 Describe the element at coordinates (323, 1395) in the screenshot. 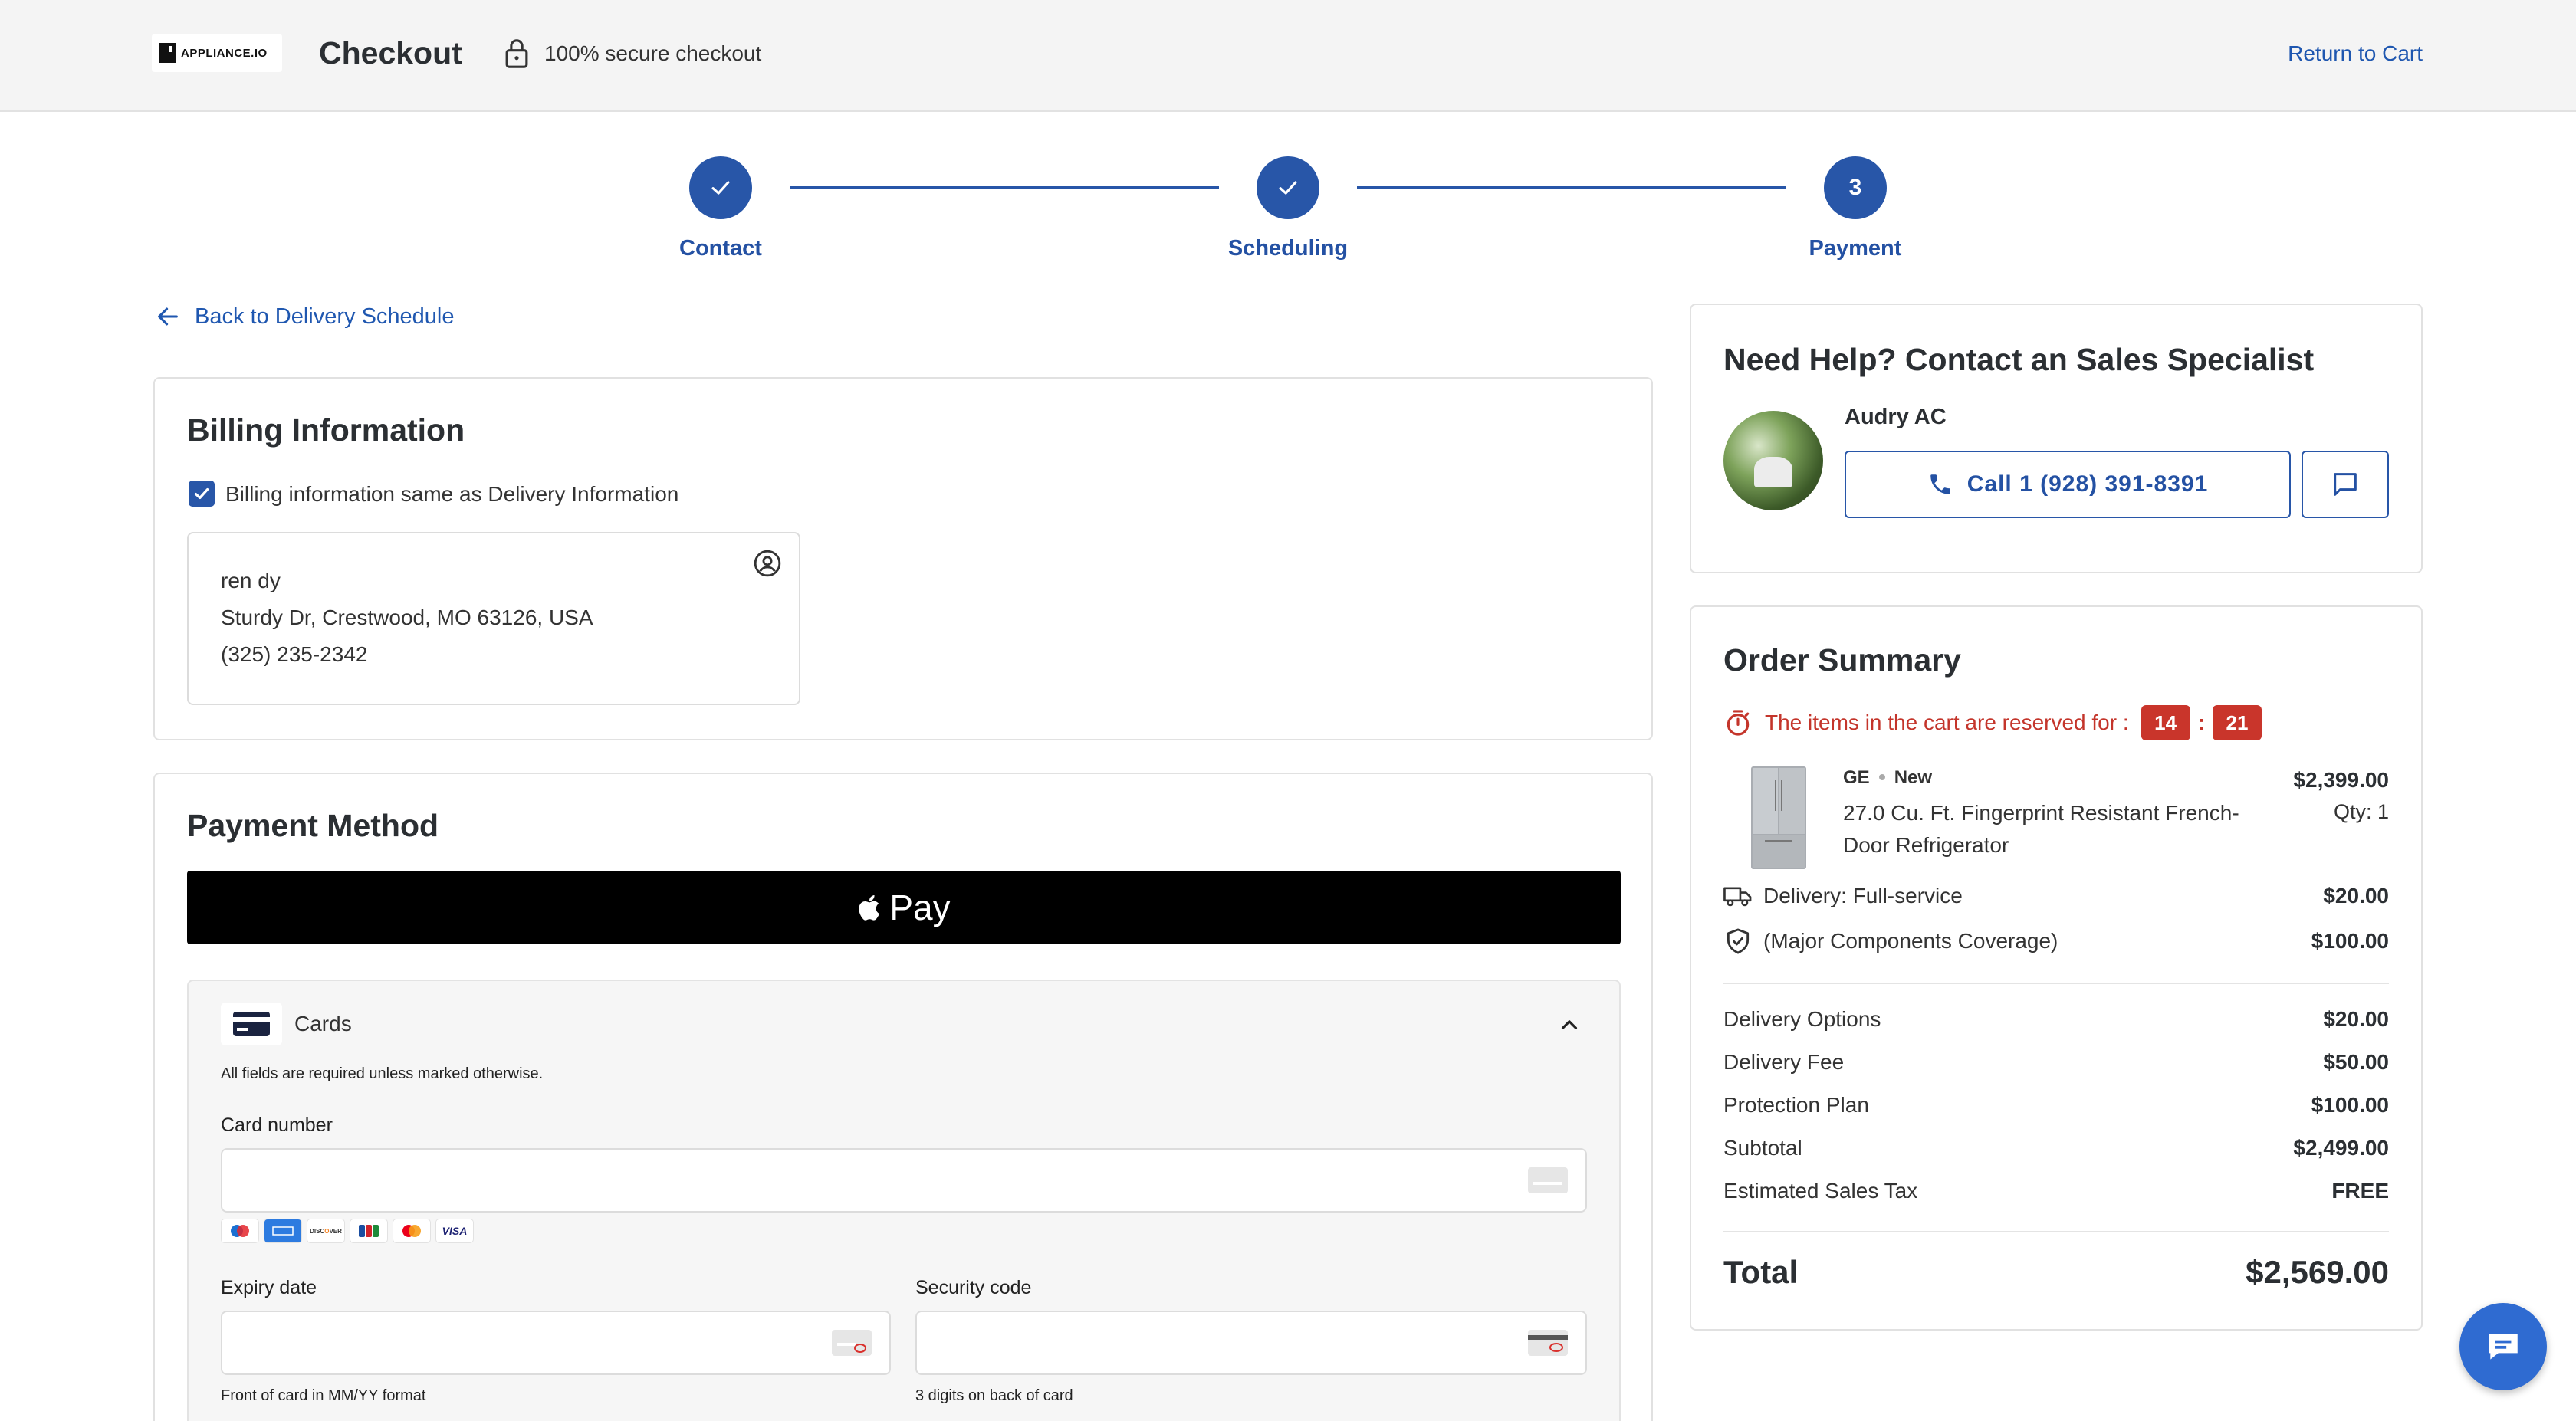

I see `expiry-hint: Front of card in MM/YY format` at that location.